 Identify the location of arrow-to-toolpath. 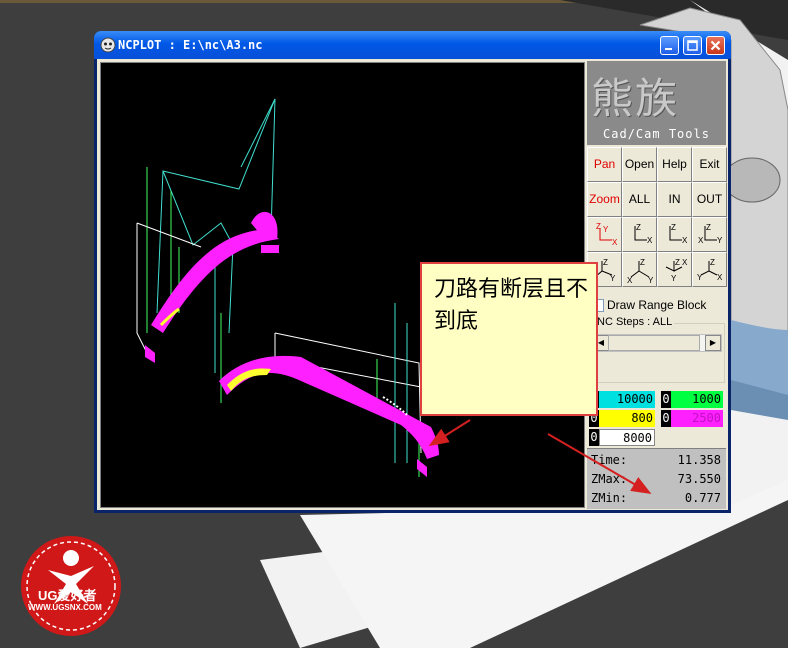
(449, 433).